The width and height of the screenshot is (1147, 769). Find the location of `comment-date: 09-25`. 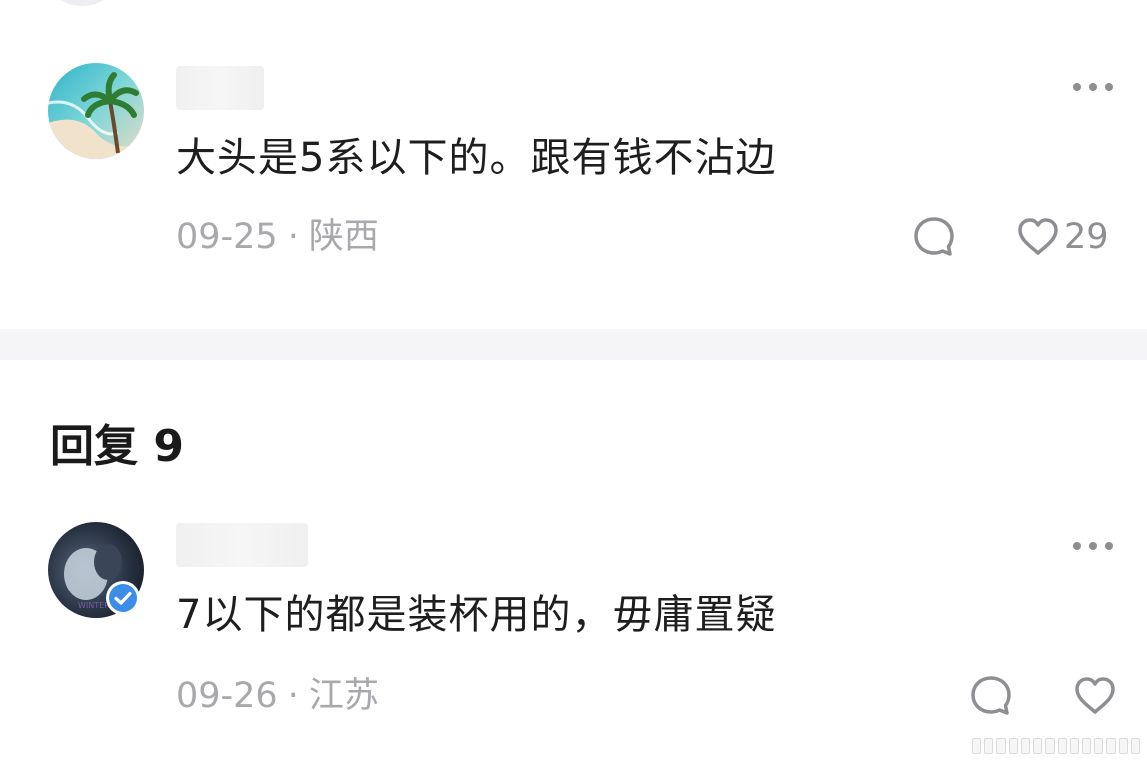

comment-date: 09-25 is located at coordinates (227, 237).